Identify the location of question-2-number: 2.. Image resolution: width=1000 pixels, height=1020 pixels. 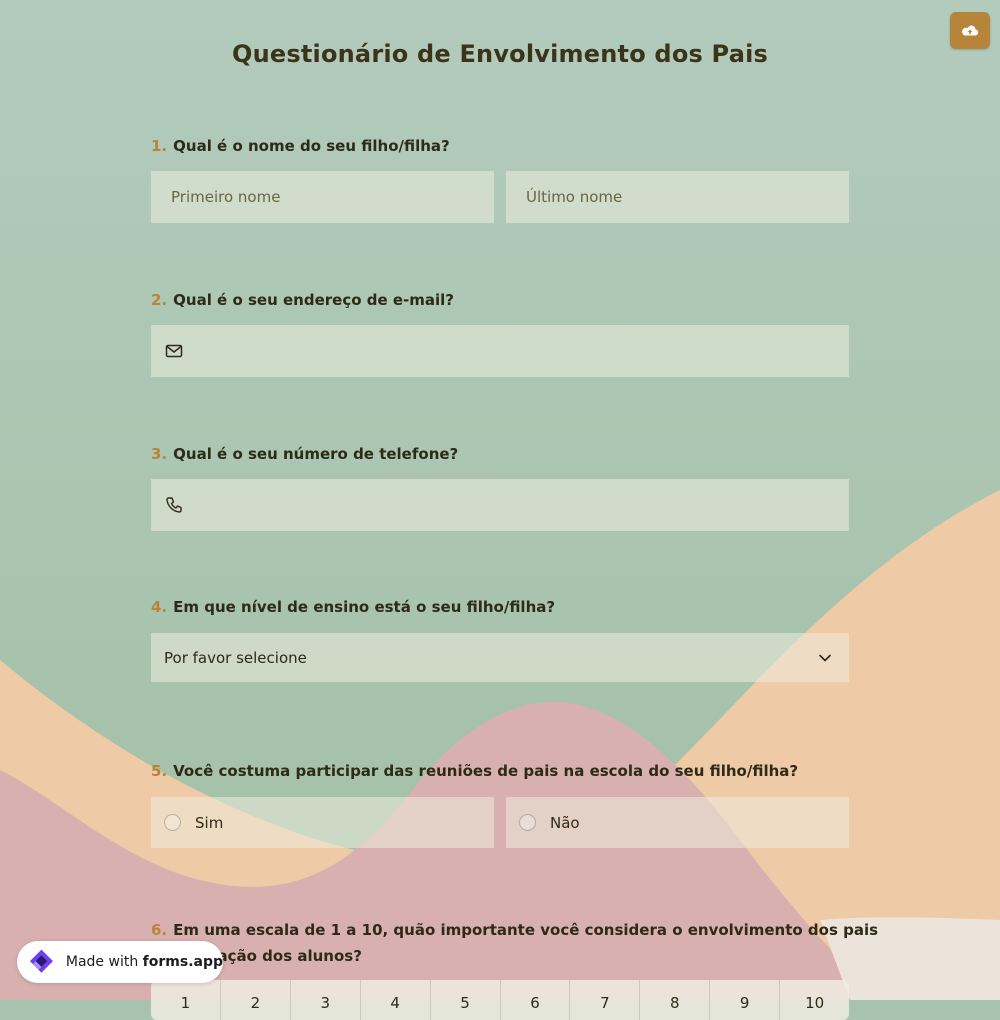
(159, 300).